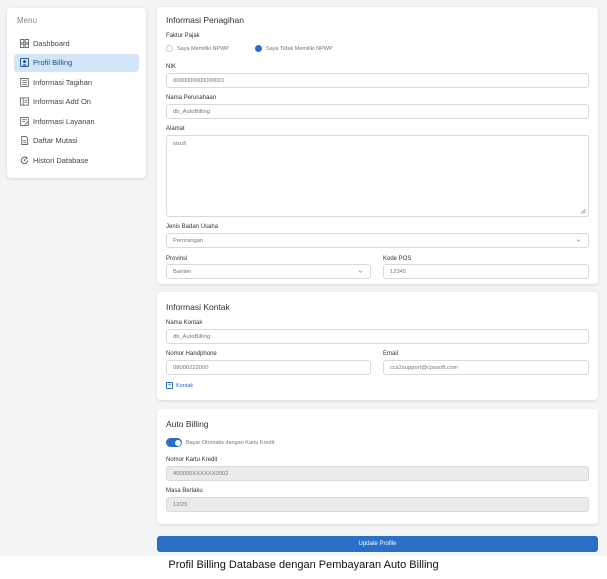 The width and height of the screenshot is (607, 579). Describe the element at coordinates (201, 473) in the screenshot. I see `card-number-value: 400000XXXXXX0002` at that location.